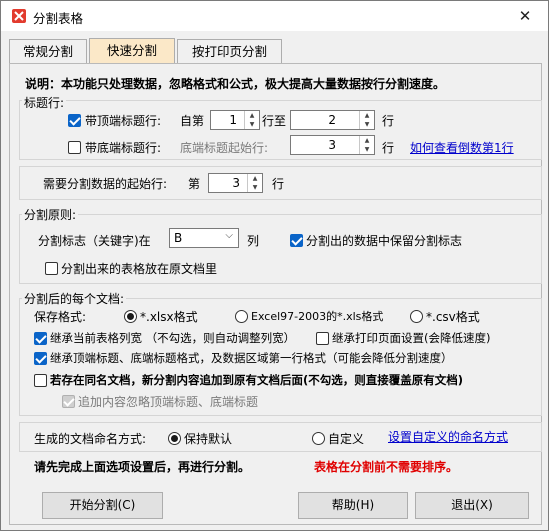 This screenshot has width=549, height=531. What do you see at coordinates (40, 358) in the screenshot?
I see `inherit-title-format-checkbox` at bounding box center [40, 358].